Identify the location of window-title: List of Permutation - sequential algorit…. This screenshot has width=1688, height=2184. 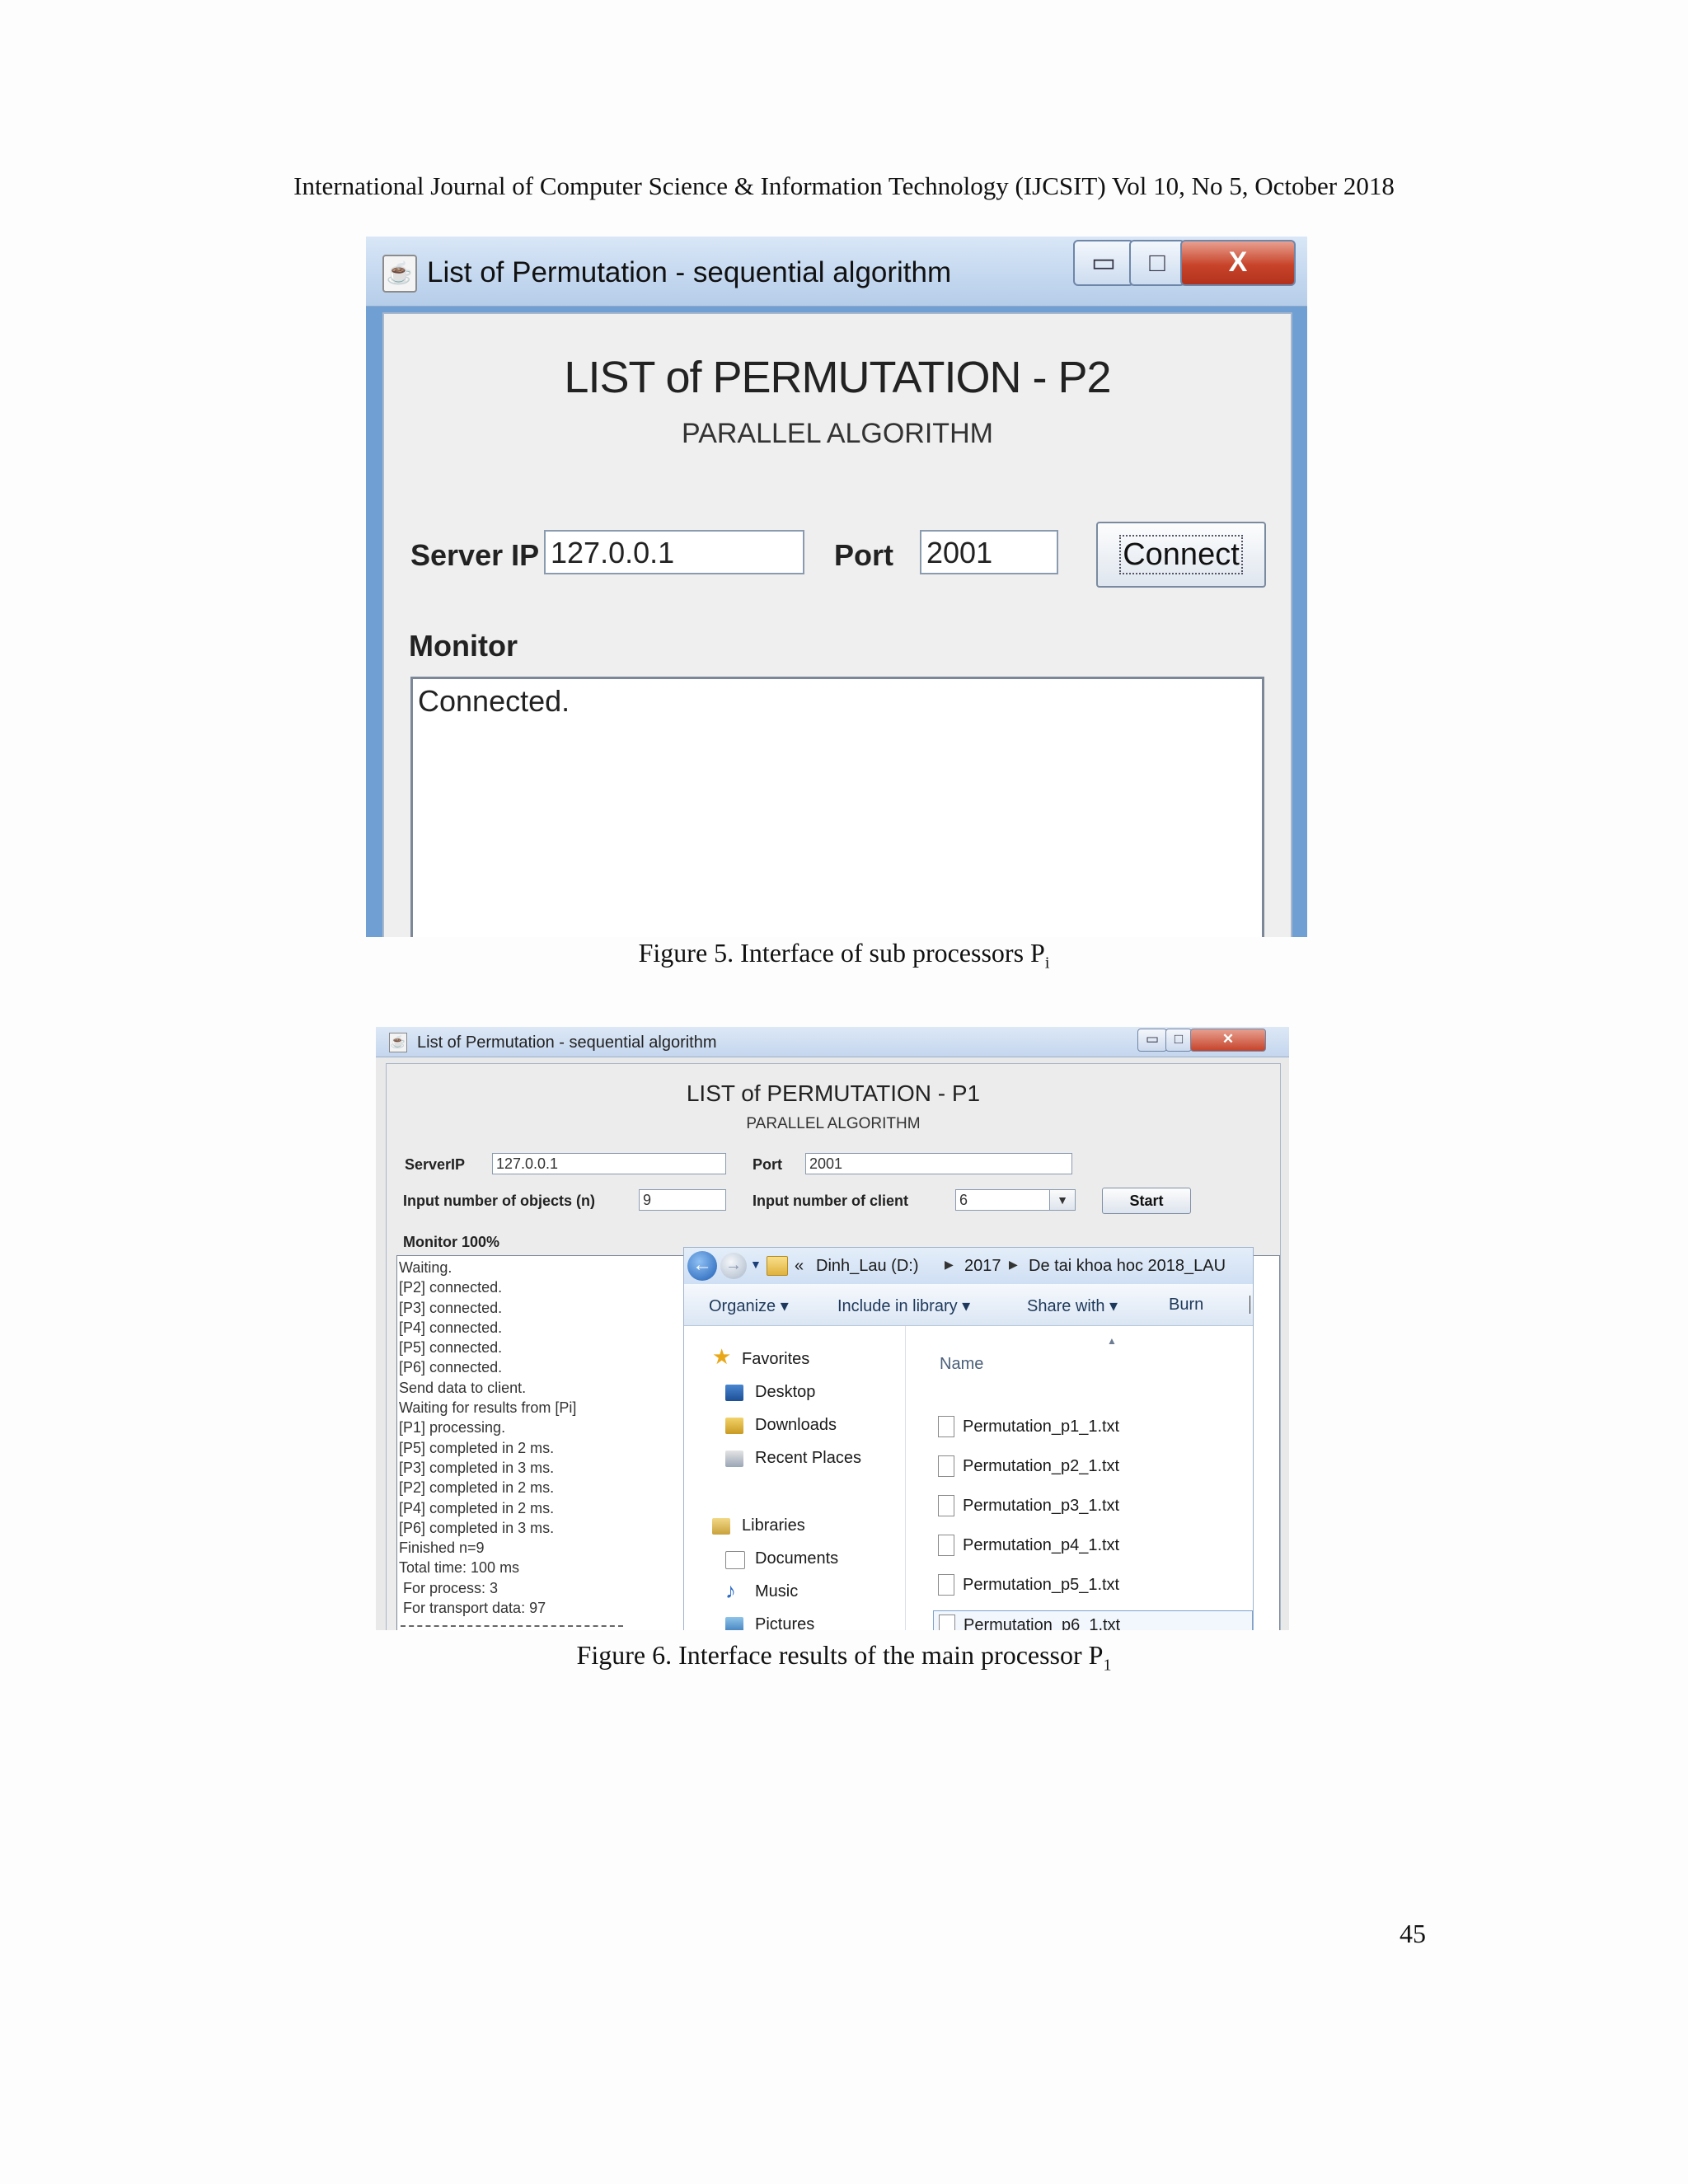
(689, 272).